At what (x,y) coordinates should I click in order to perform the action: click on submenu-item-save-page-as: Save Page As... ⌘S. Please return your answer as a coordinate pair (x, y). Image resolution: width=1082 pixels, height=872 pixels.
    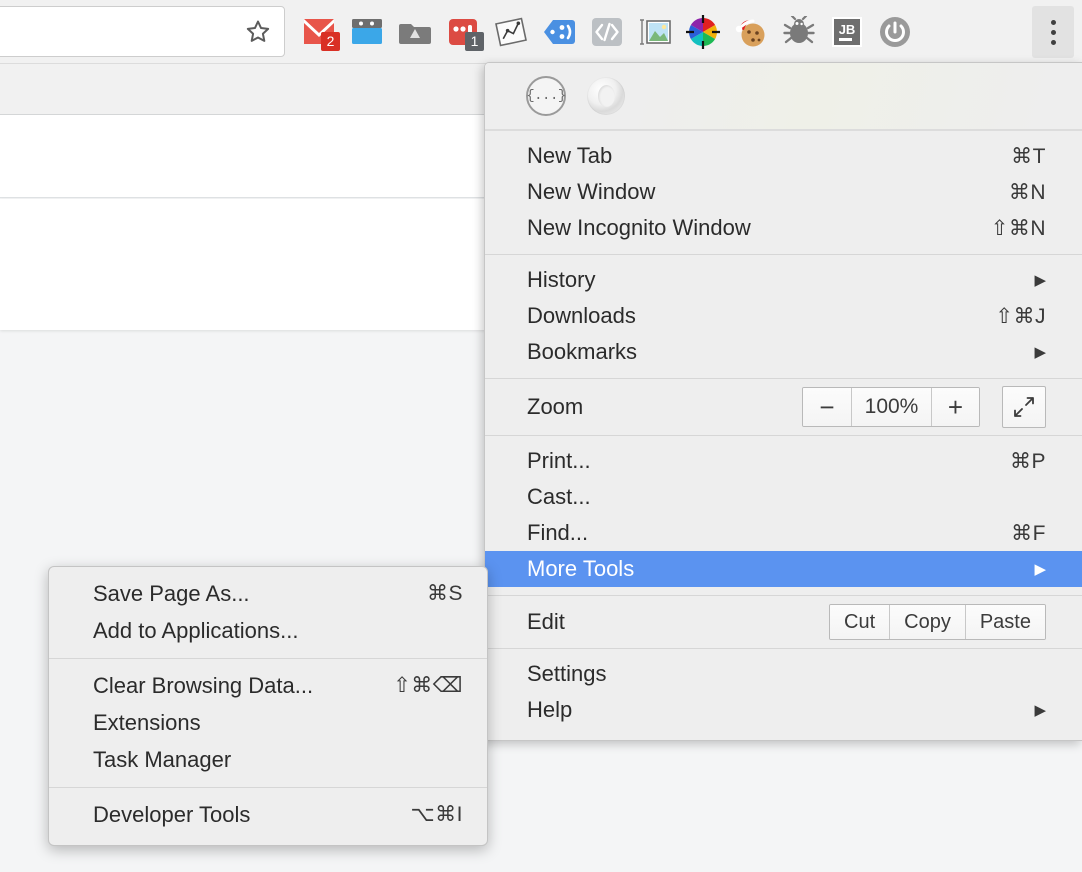
    Looking at the image, I should click on (268, 593).